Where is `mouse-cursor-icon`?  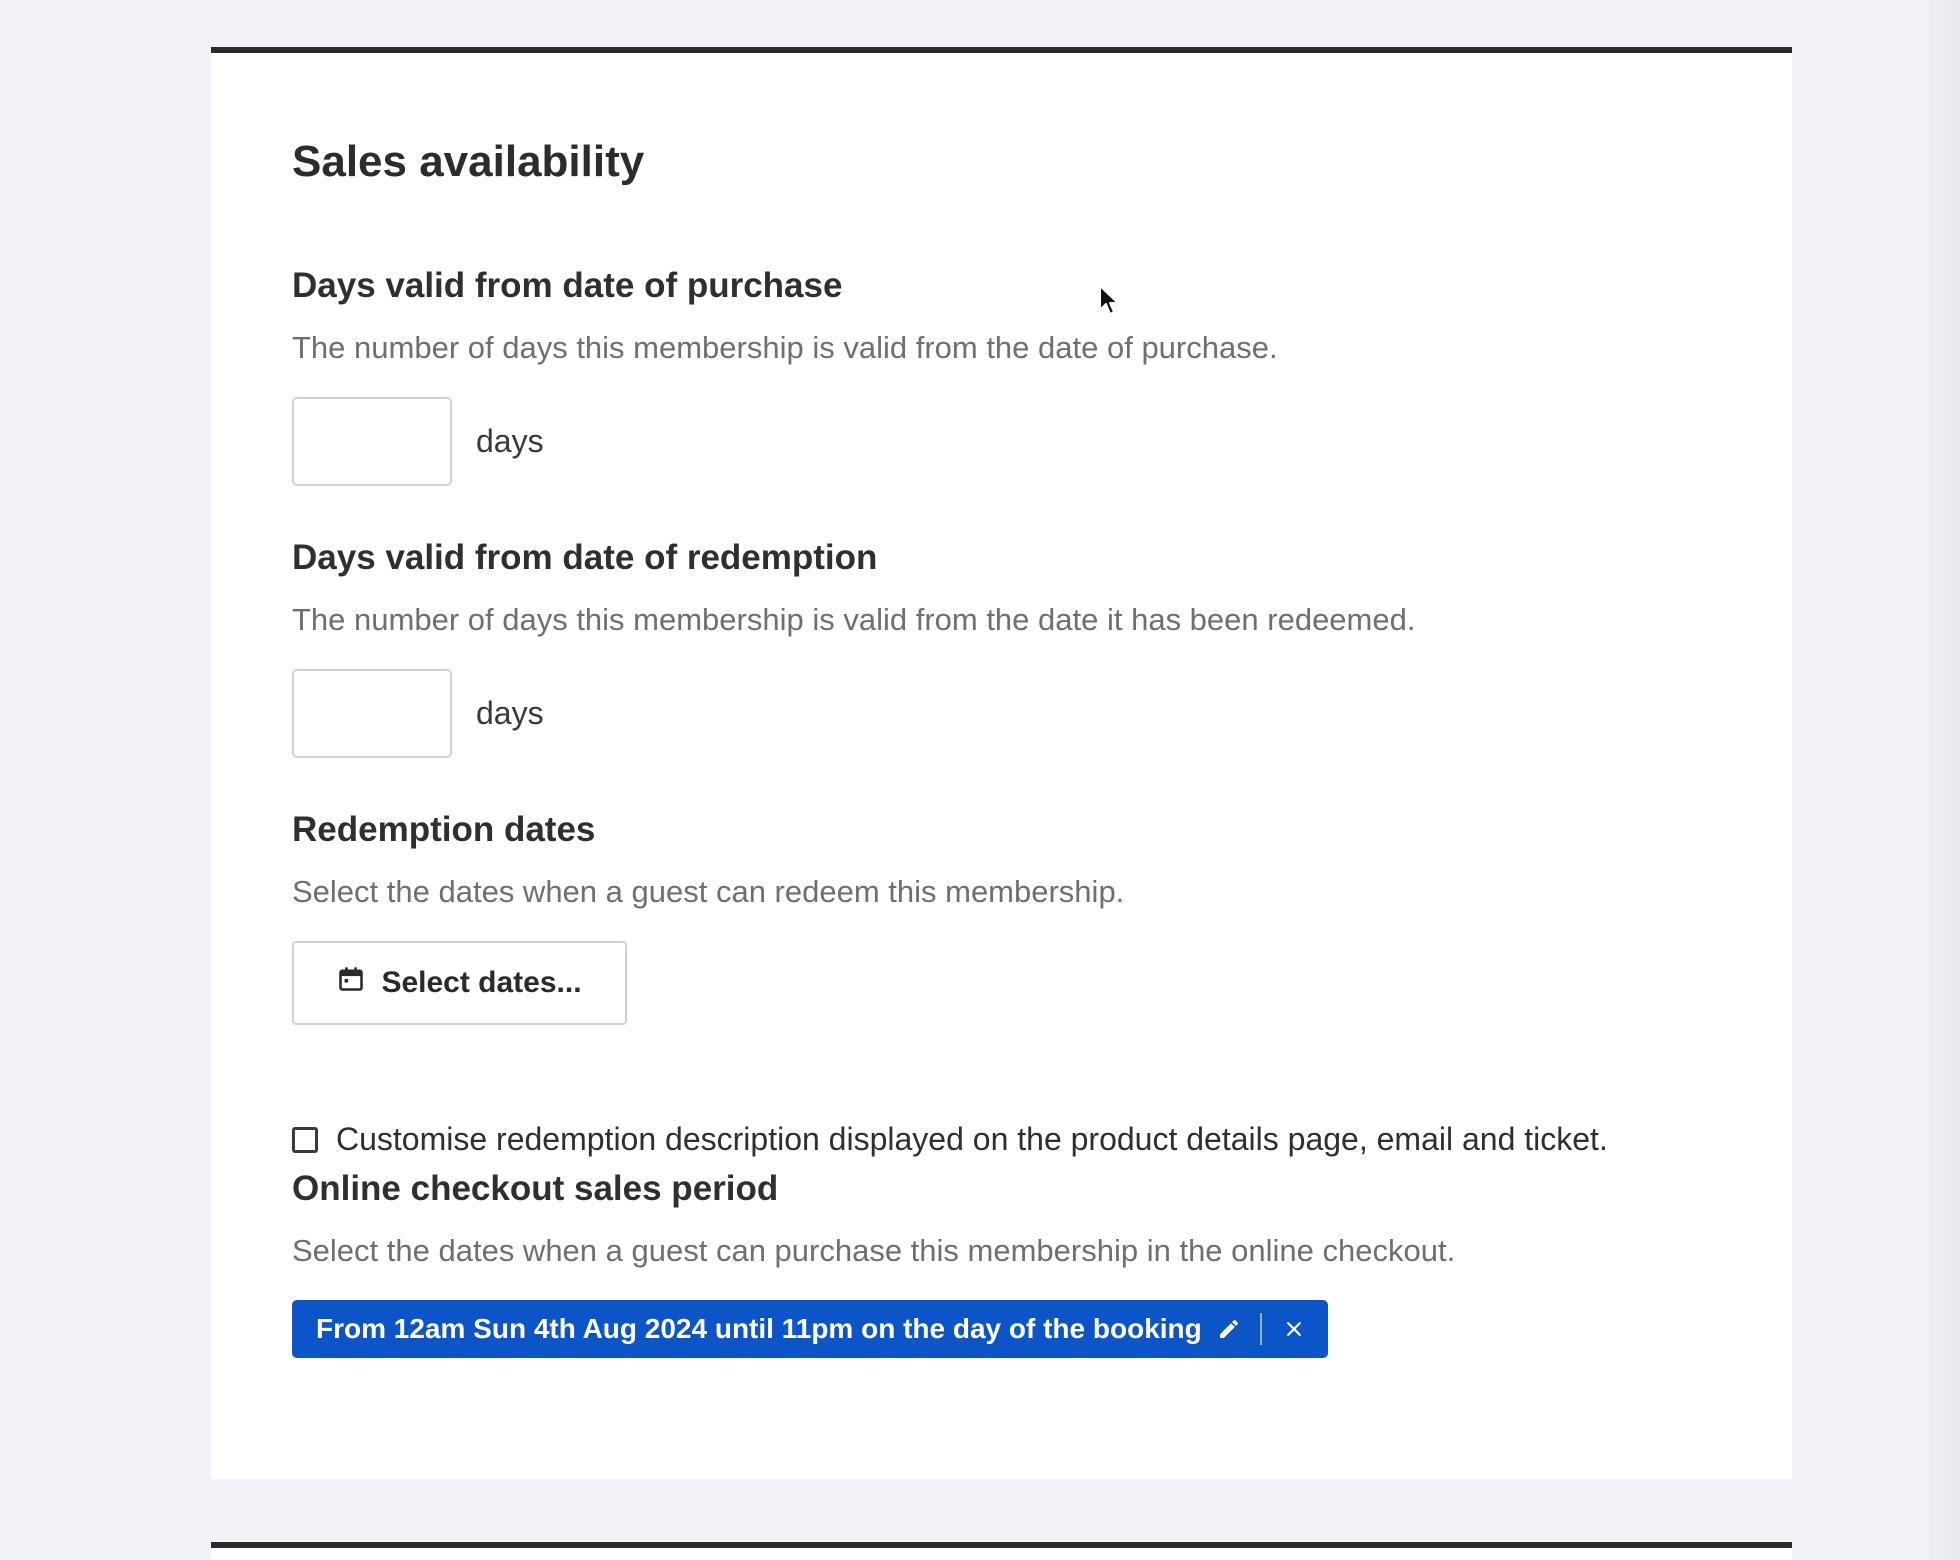
mouse-cursor-icon is located at coordinates (1109, 300).